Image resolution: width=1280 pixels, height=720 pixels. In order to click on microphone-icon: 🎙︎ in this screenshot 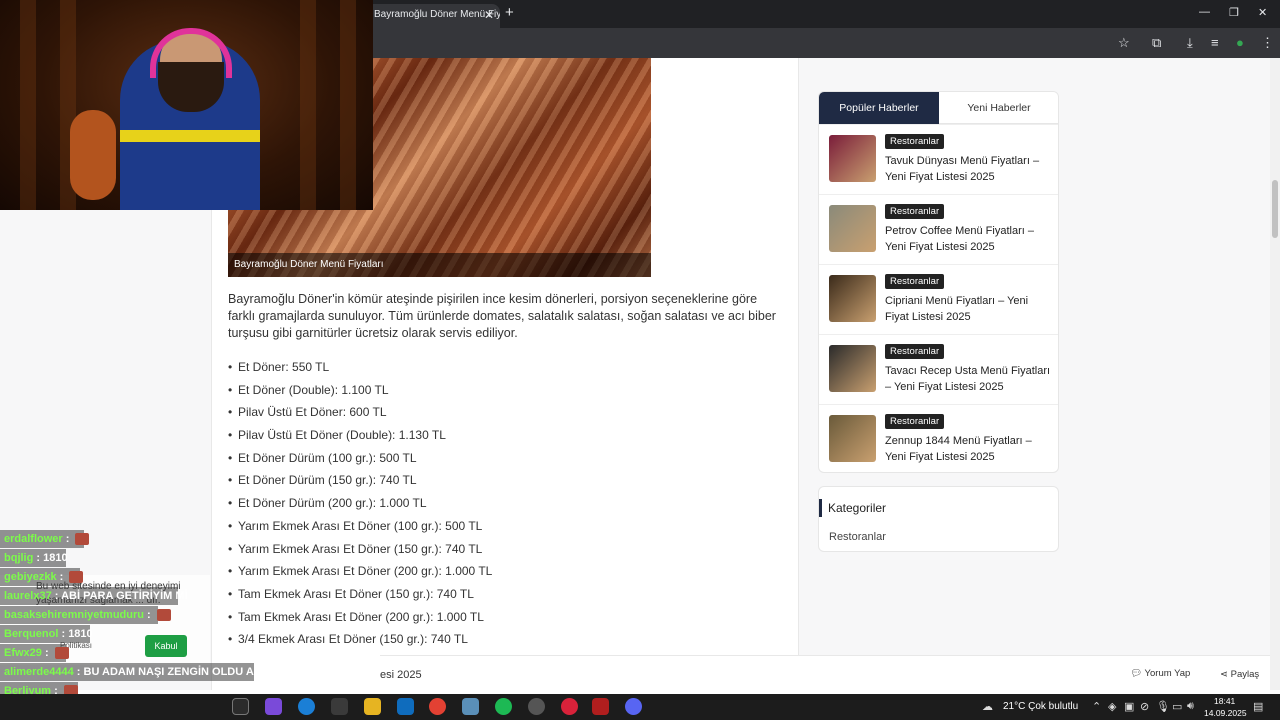, I will do `click(1163, 706)`.